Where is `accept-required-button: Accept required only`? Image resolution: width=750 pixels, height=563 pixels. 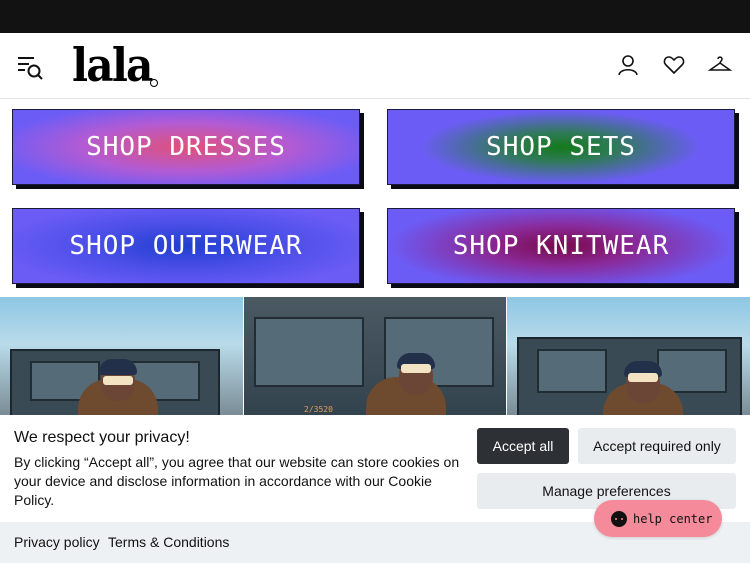
accept-required-button: Accept required only is located at coordinates (657, 446).